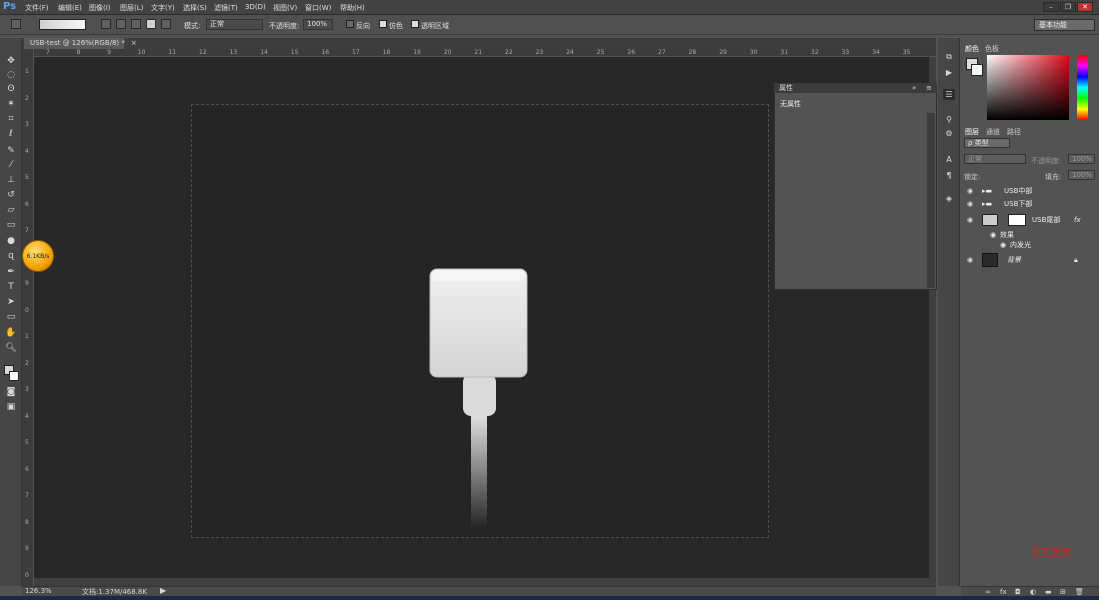  Describe the element at coordinates (1027, 204) in the screenshot. I see `layer-row: ◉ ▸▬ USB下部` at that location.